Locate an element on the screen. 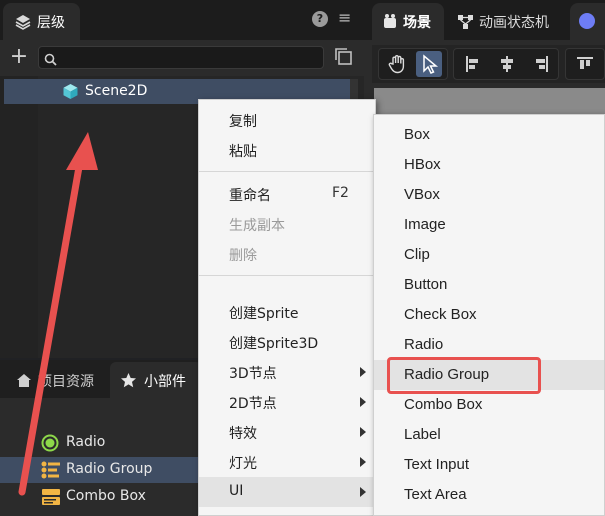  align-right-icon is located at coordinates (542, 64).